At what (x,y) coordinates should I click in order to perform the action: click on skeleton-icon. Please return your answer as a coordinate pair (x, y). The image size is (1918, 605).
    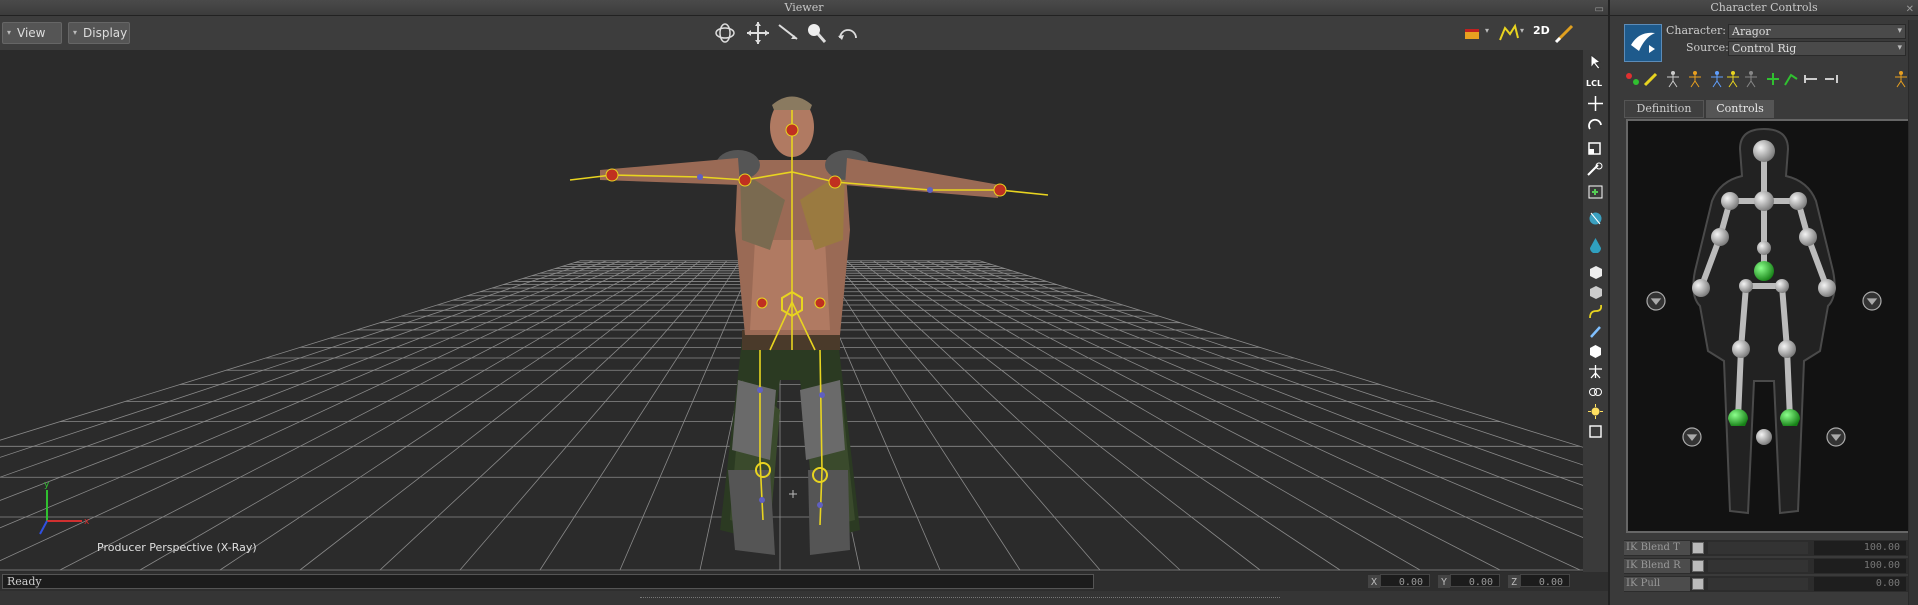
    Looking at the image, I should click on (1595, 371).